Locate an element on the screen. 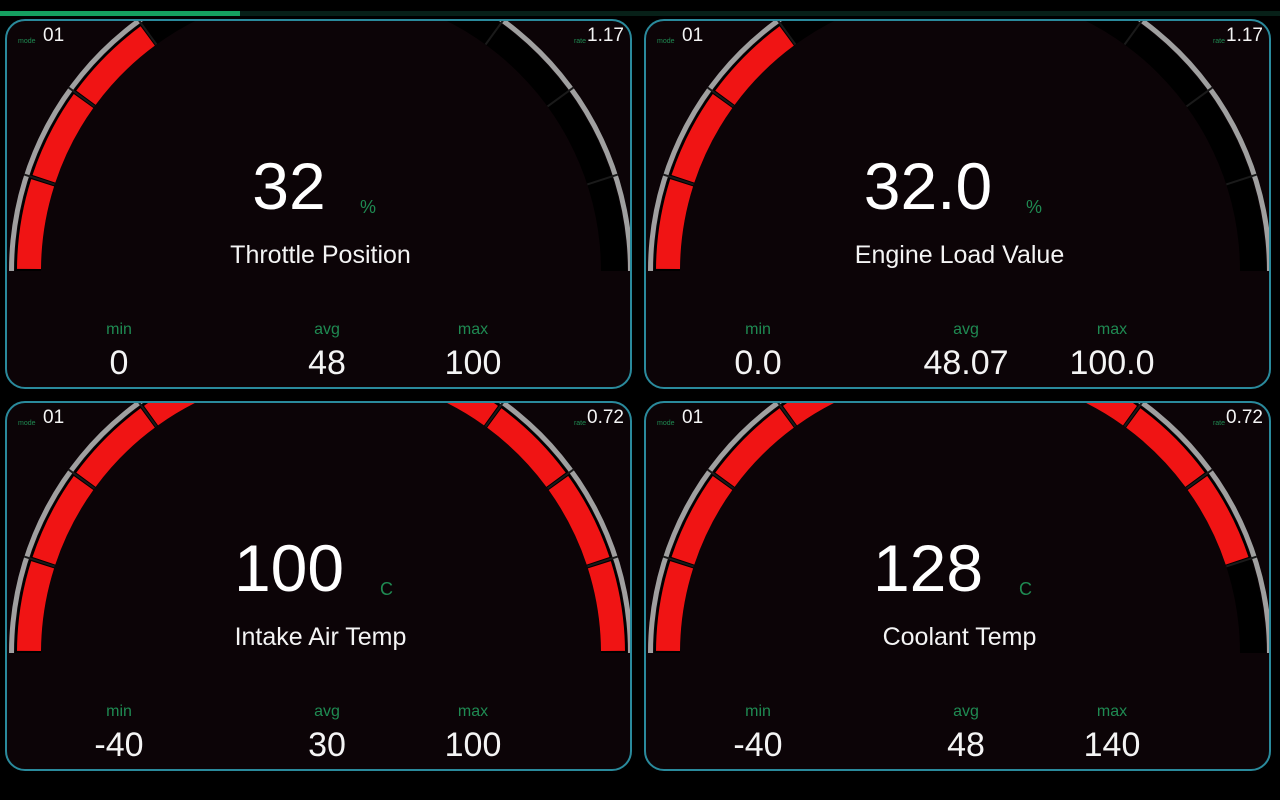 The height and width of the screenshot is (800, 1280). min-value: 0 is located at coordinates (119, 363).